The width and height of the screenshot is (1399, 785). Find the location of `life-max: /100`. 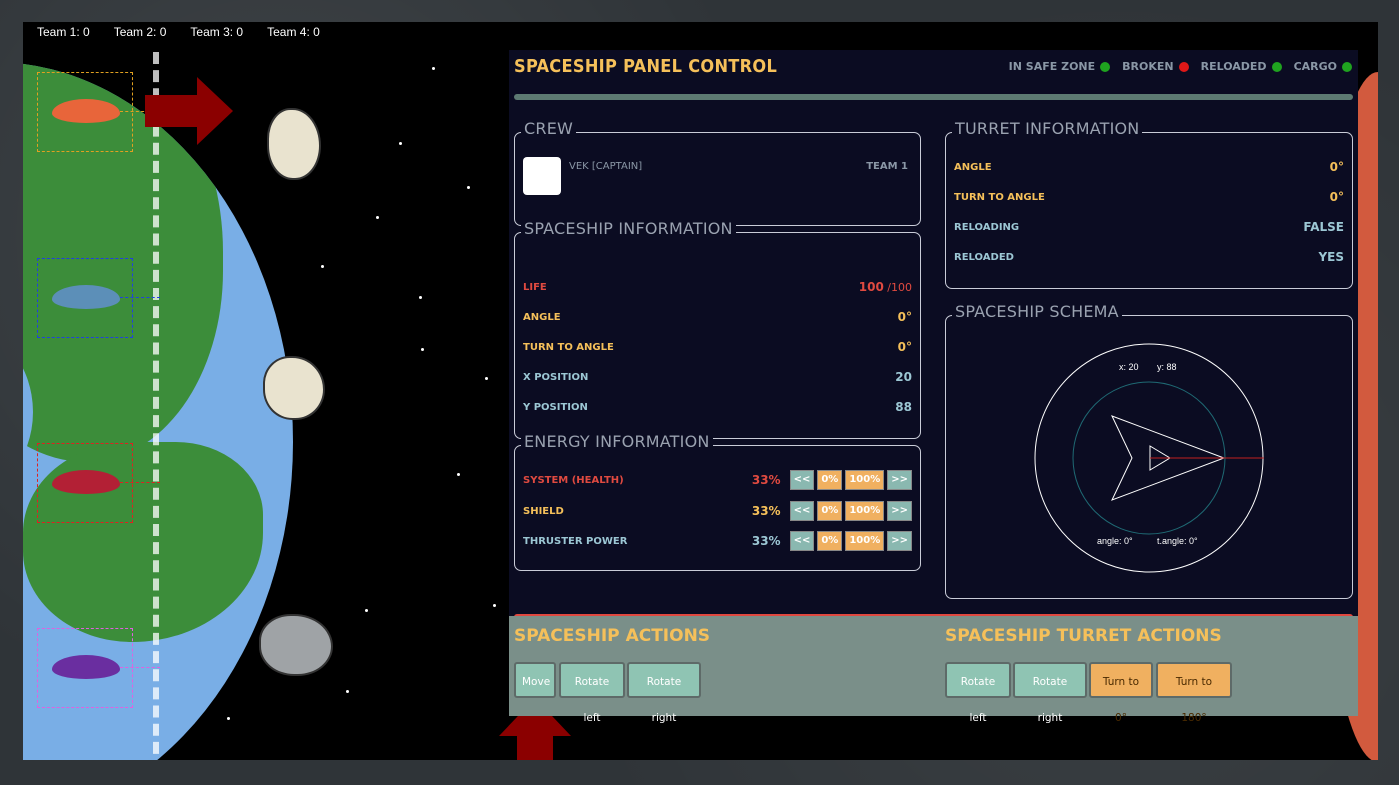

life-max: /100 is located at coordinates (899, 287).